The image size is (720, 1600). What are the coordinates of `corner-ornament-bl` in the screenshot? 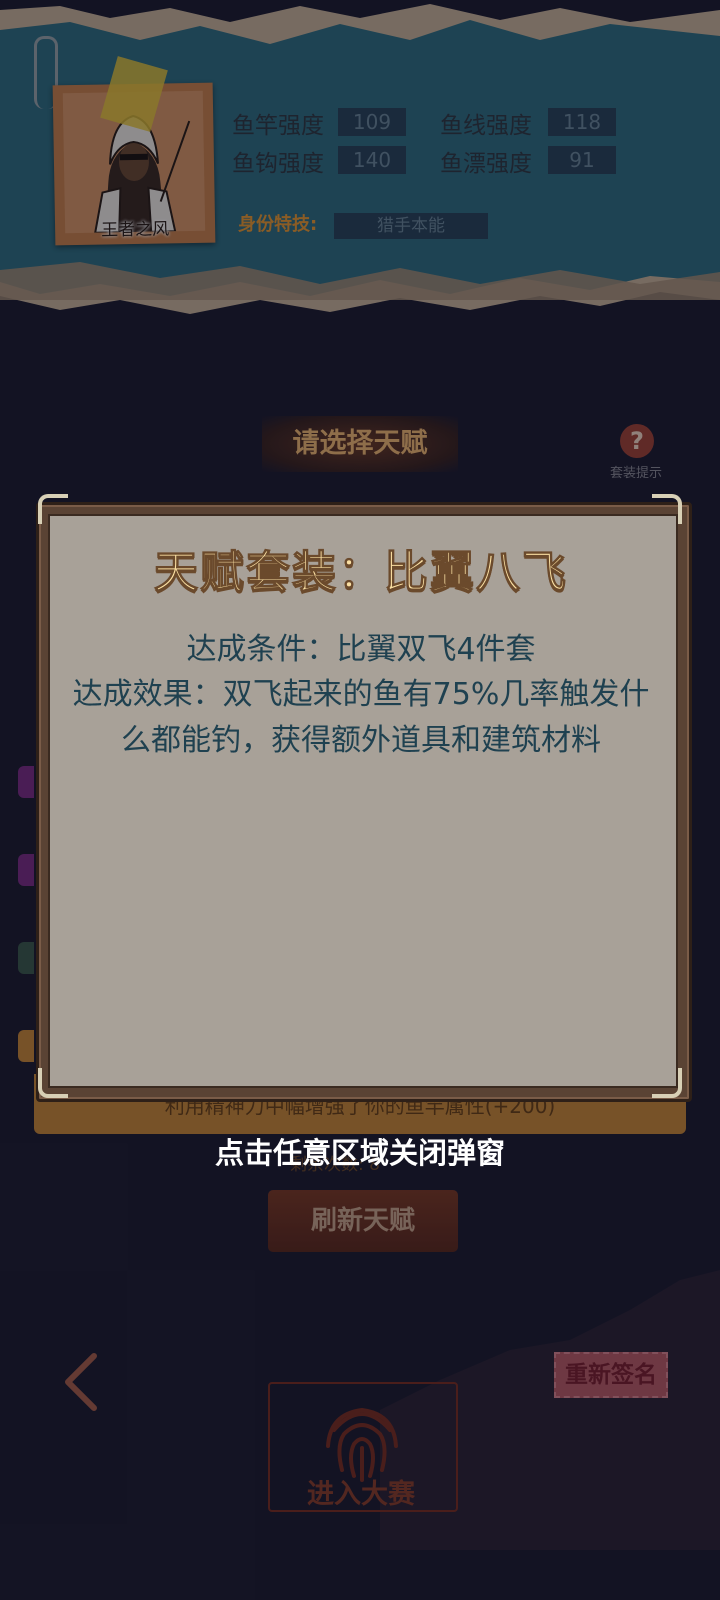 It's located at (53, 1083).